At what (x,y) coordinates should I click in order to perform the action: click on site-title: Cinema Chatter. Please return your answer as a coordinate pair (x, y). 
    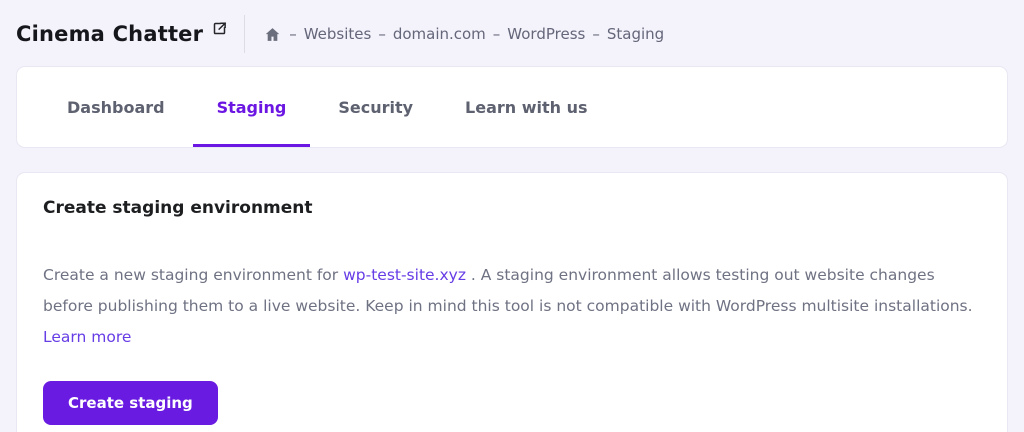
    Looking at the image, I should click on (110, 34).